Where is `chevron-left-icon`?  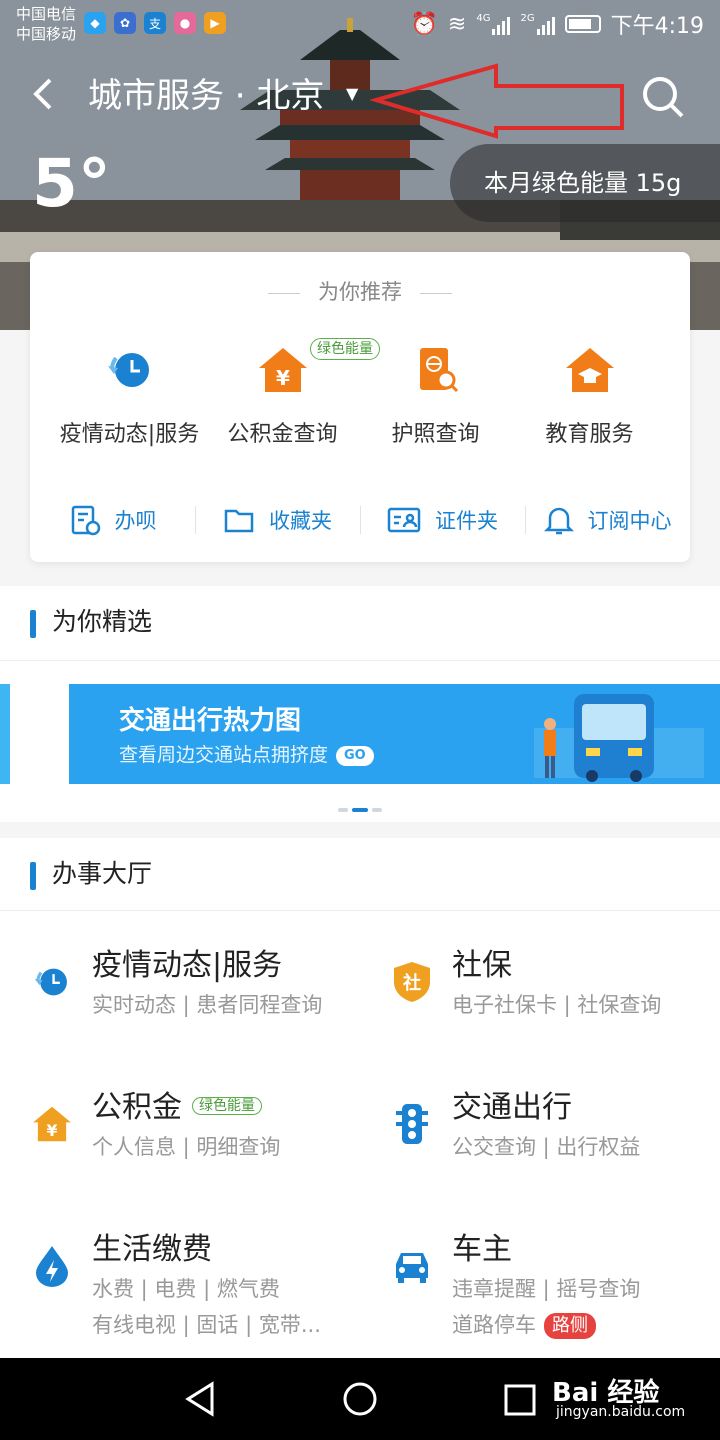
chevron-left-icon is located at coordinates (42, 94).